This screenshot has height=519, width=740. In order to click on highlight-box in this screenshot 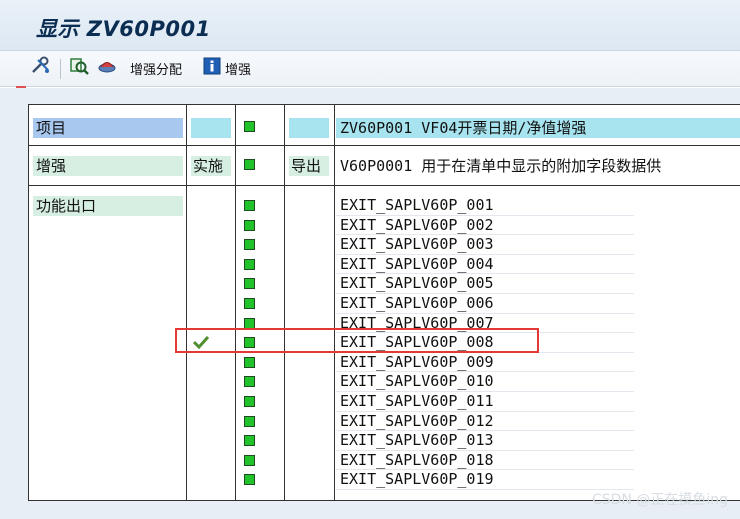, I will do `click(357, 340)`.